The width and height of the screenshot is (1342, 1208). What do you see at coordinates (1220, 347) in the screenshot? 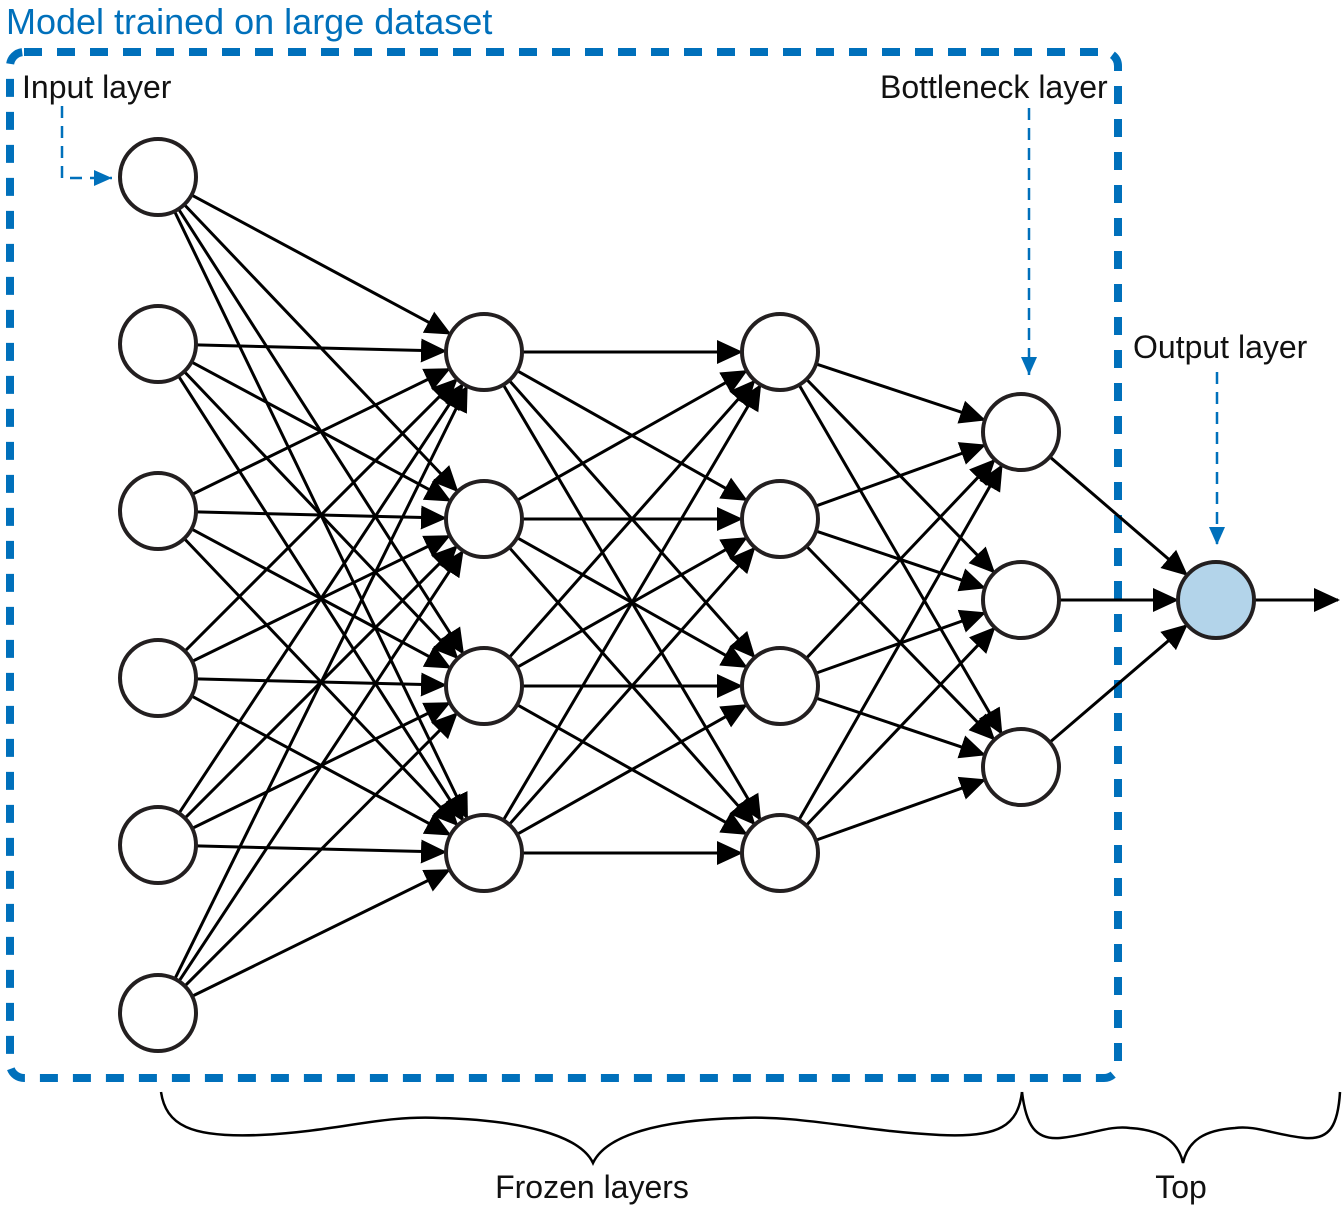
I see `output-layer-label: Output layer` at bounding box center [1220, 347].